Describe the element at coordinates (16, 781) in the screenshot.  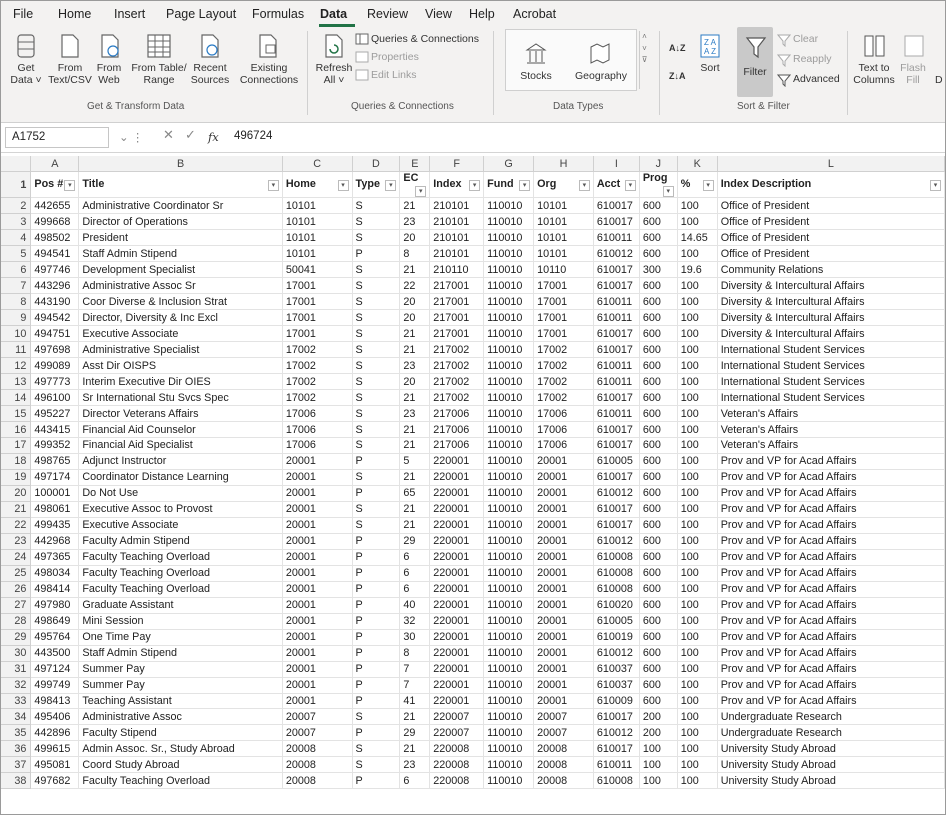
I see `row-header: 38` at that location.